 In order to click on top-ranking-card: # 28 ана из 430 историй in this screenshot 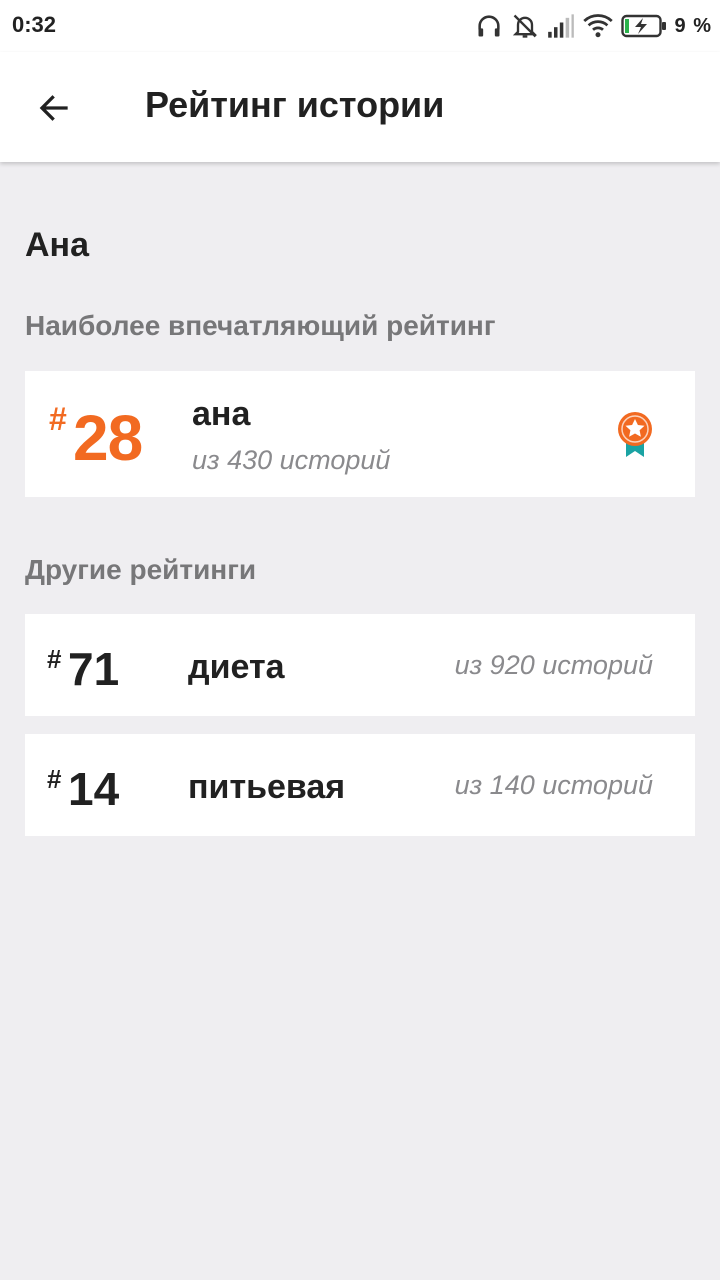, I will do `click(360, 434)`.